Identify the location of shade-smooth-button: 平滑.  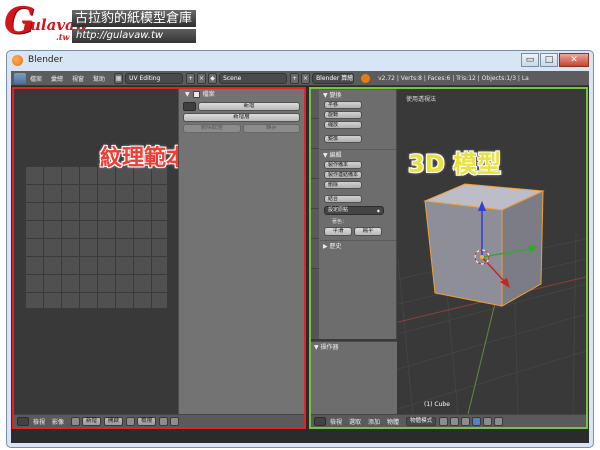
(338, 231).